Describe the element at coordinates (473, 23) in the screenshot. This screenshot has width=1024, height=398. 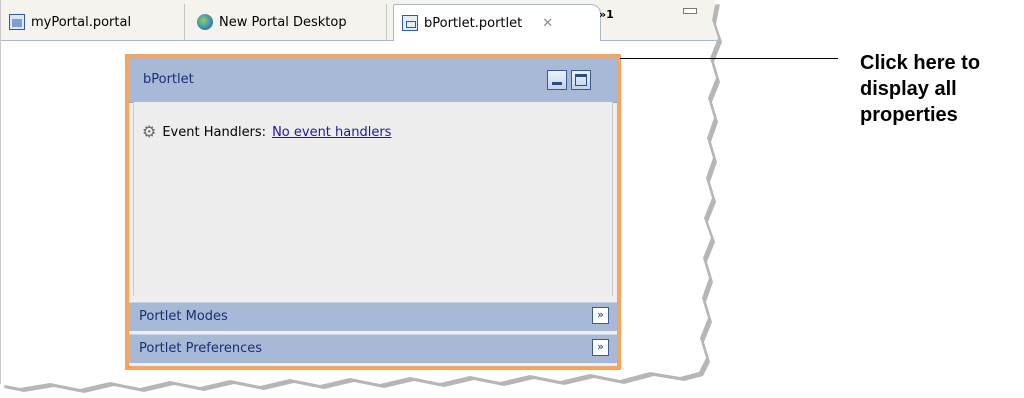
I see `tab-label: bPortlet.portlet` at that location.